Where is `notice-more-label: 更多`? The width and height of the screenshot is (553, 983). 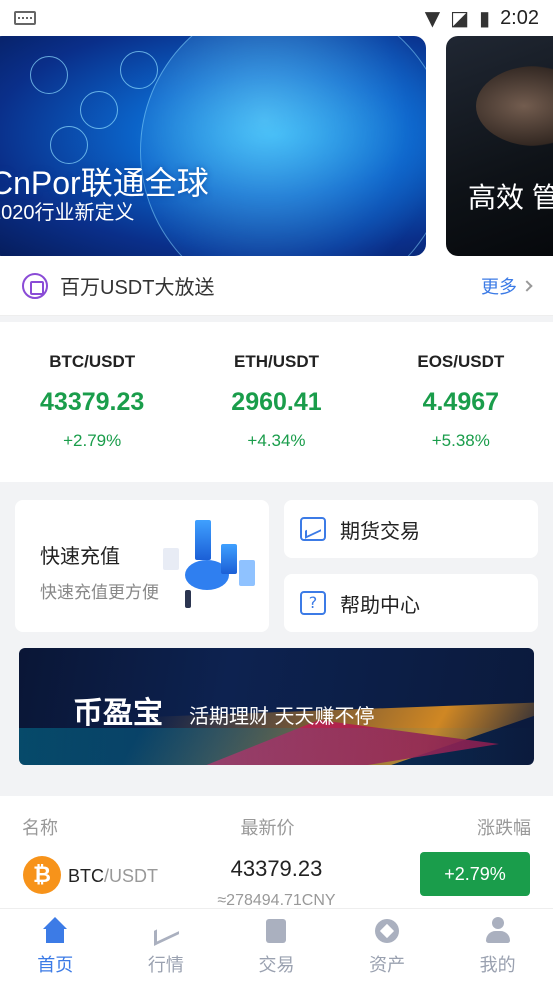
notice-more-label: 更多 is located at coordinates (499, 286).